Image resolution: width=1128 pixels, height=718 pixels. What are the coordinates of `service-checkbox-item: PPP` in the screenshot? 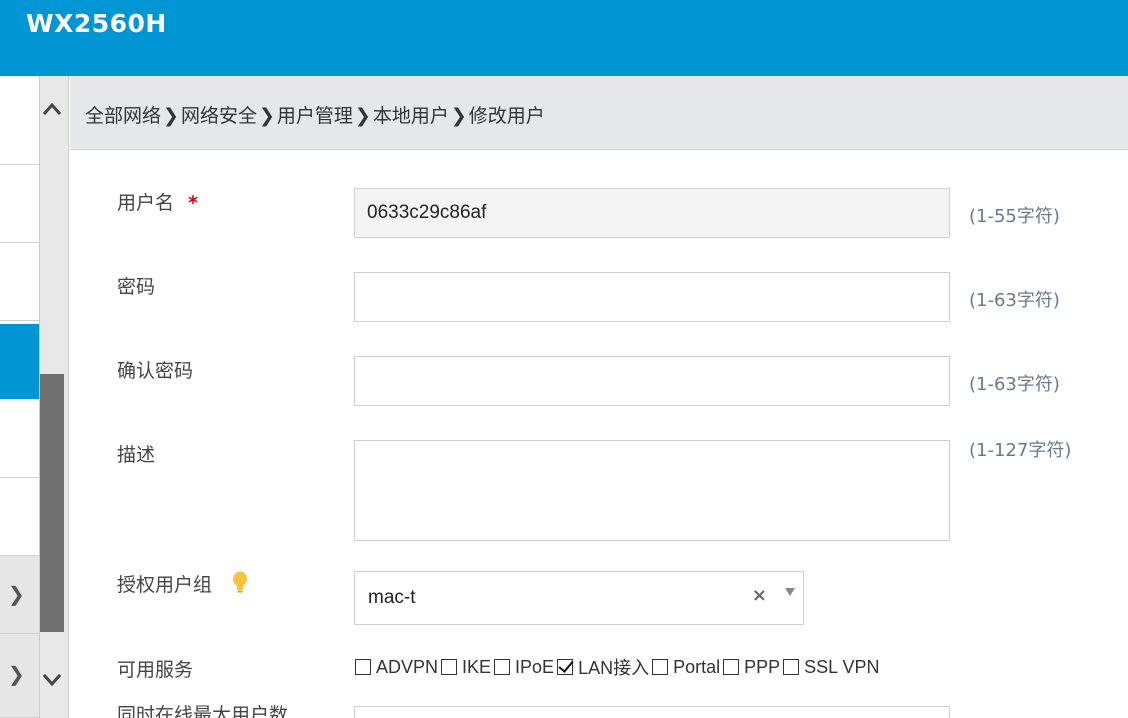 It's located at (751, 667).